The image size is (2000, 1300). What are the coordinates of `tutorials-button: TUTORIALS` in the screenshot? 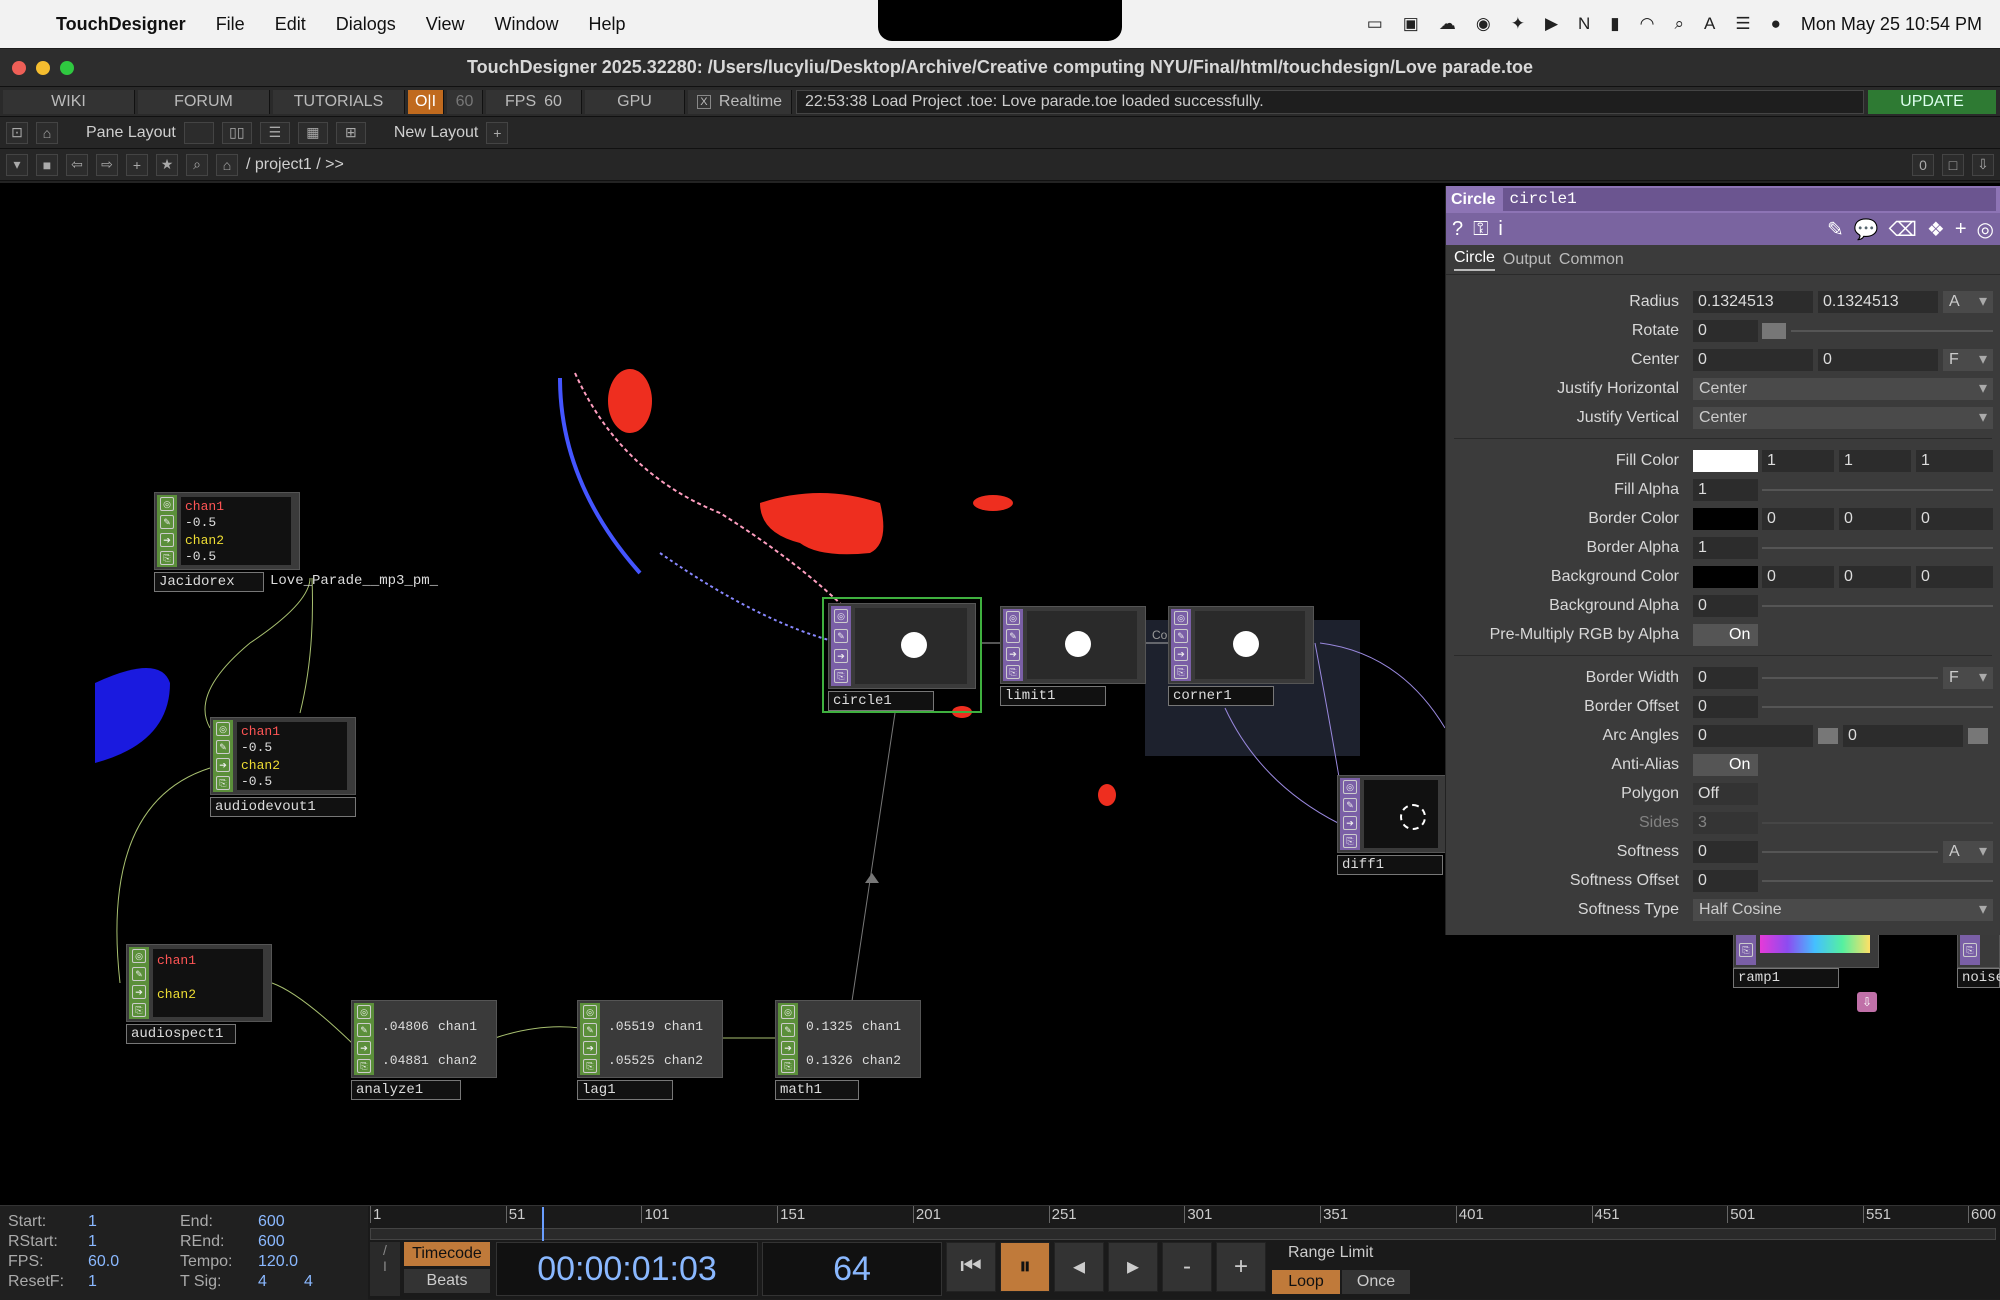 It's located at (339, 101).